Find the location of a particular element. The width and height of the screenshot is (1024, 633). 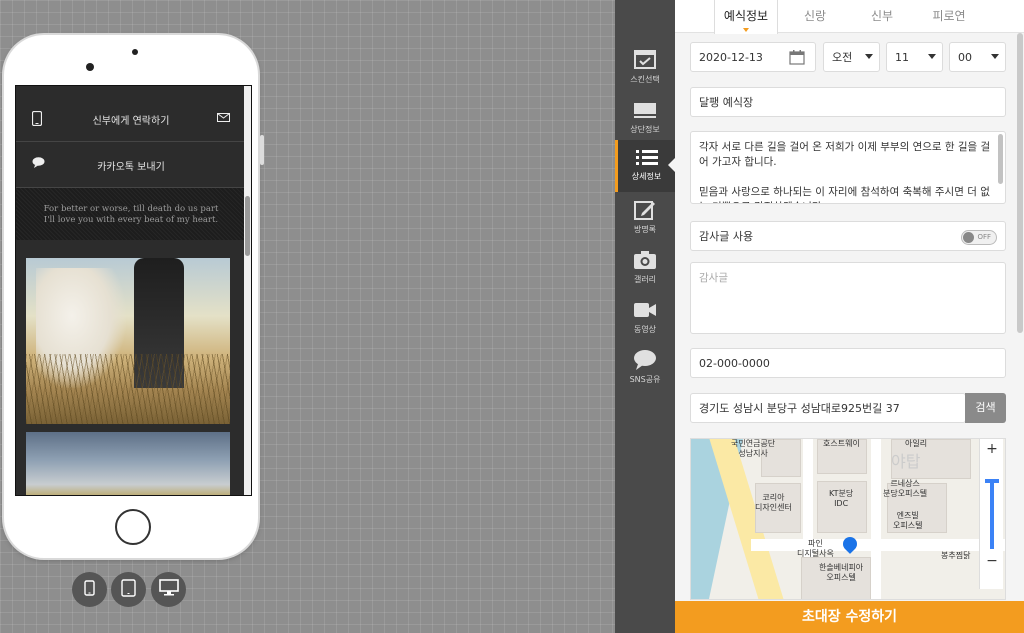

desktop-view-button is located at coordinates (168, 589).